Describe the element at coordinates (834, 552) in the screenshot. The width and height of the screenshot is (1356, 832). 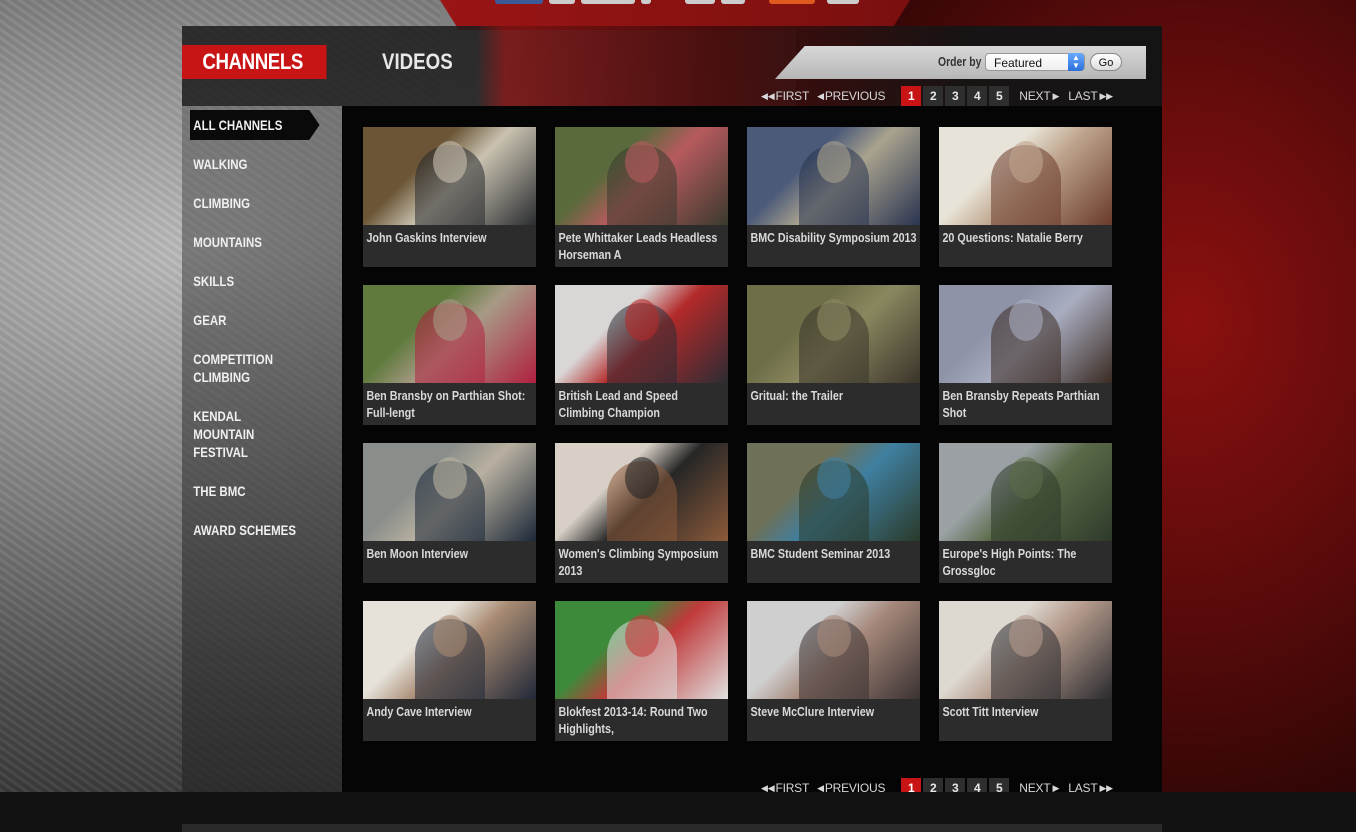
I see `video-title: BMC Student Seminar 2013` at that location.